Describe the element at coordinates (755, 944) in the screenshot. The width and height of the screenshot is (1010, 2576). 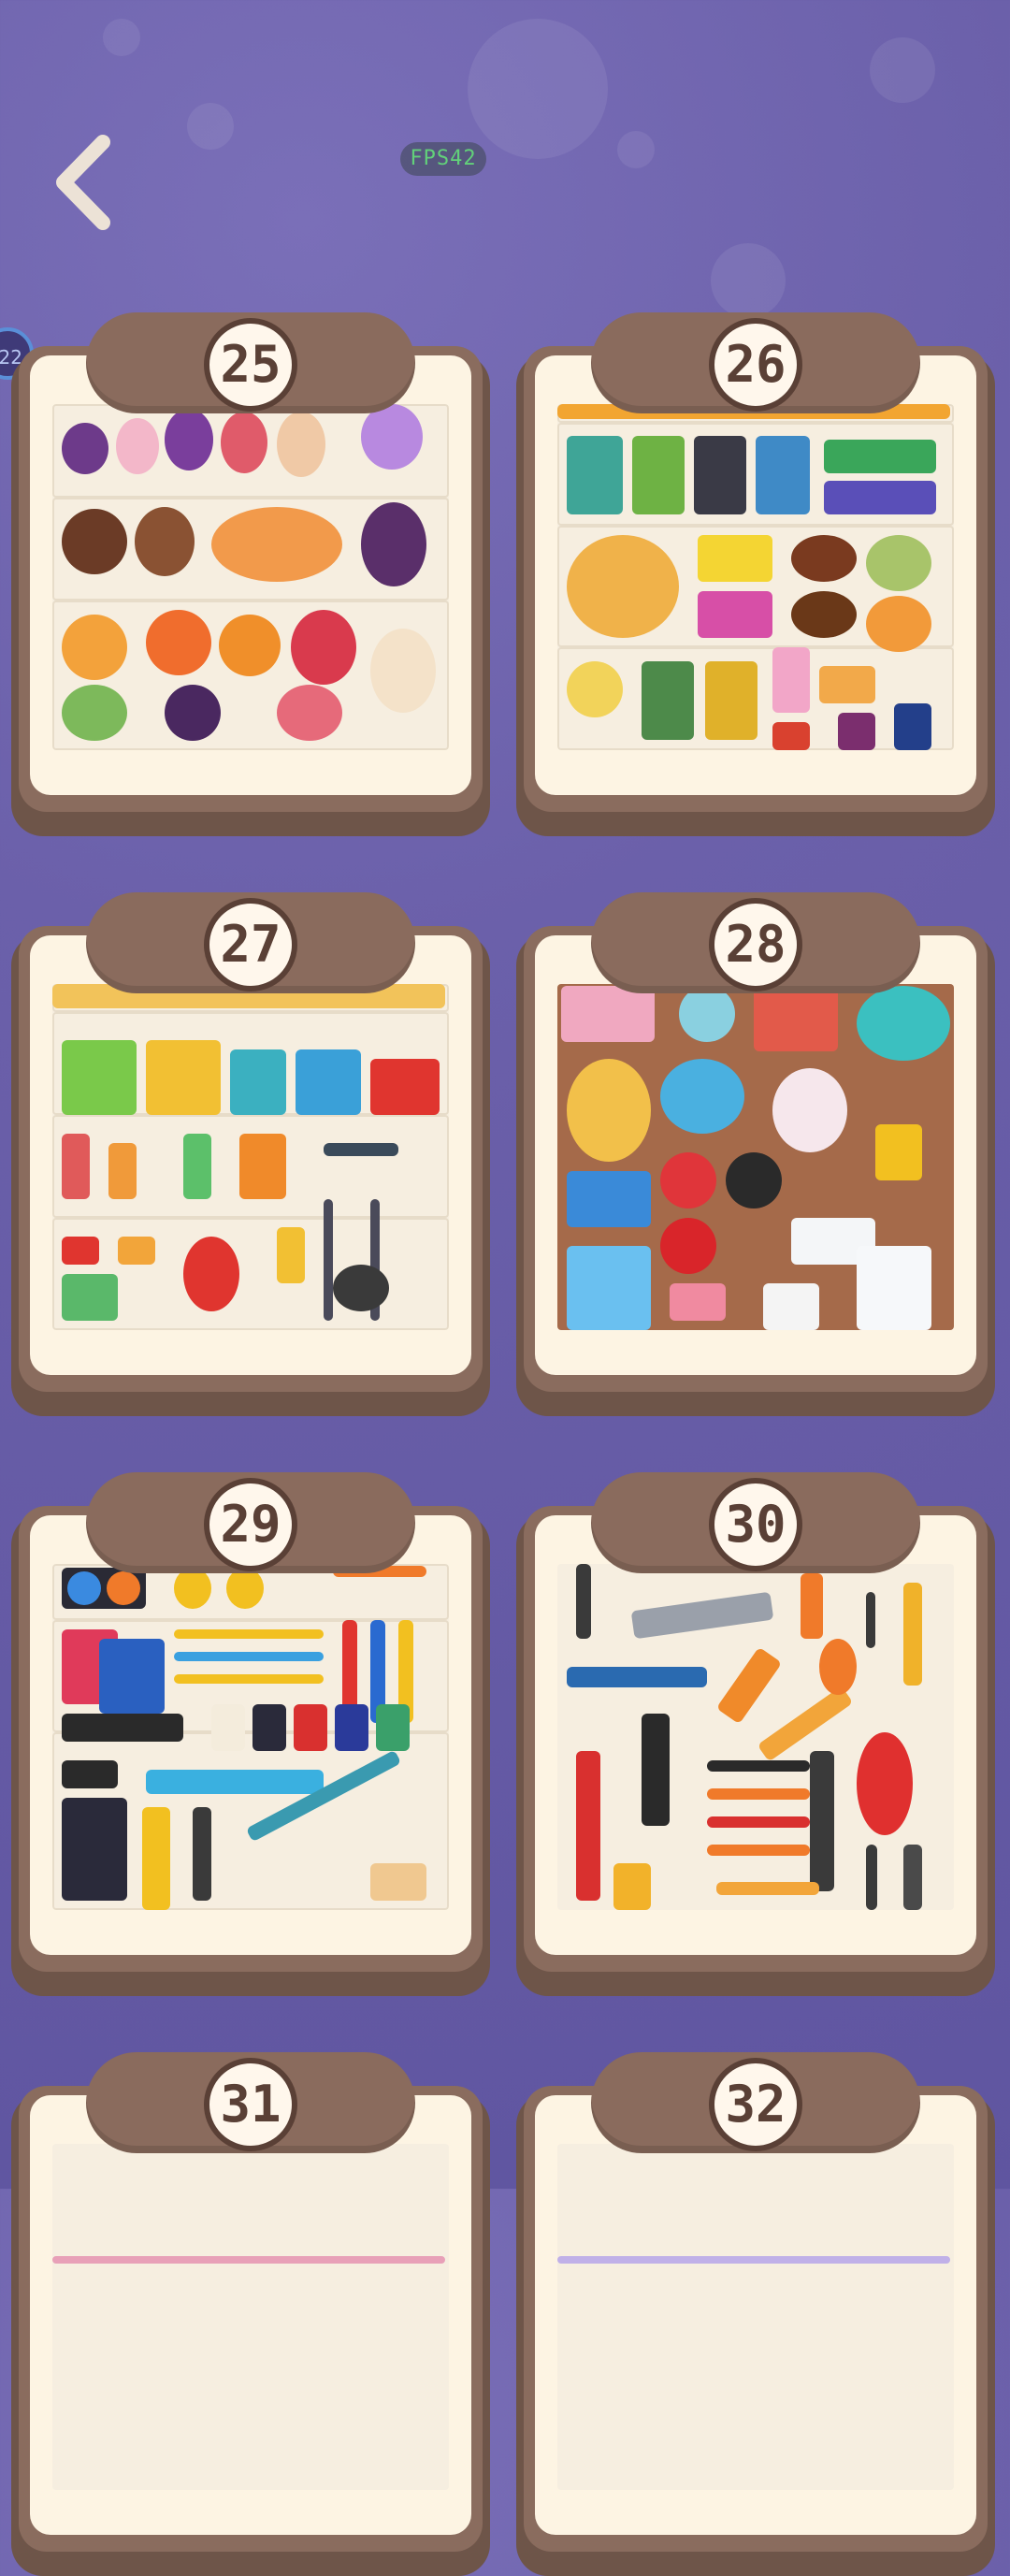
I see `level-number: 28` at that location.